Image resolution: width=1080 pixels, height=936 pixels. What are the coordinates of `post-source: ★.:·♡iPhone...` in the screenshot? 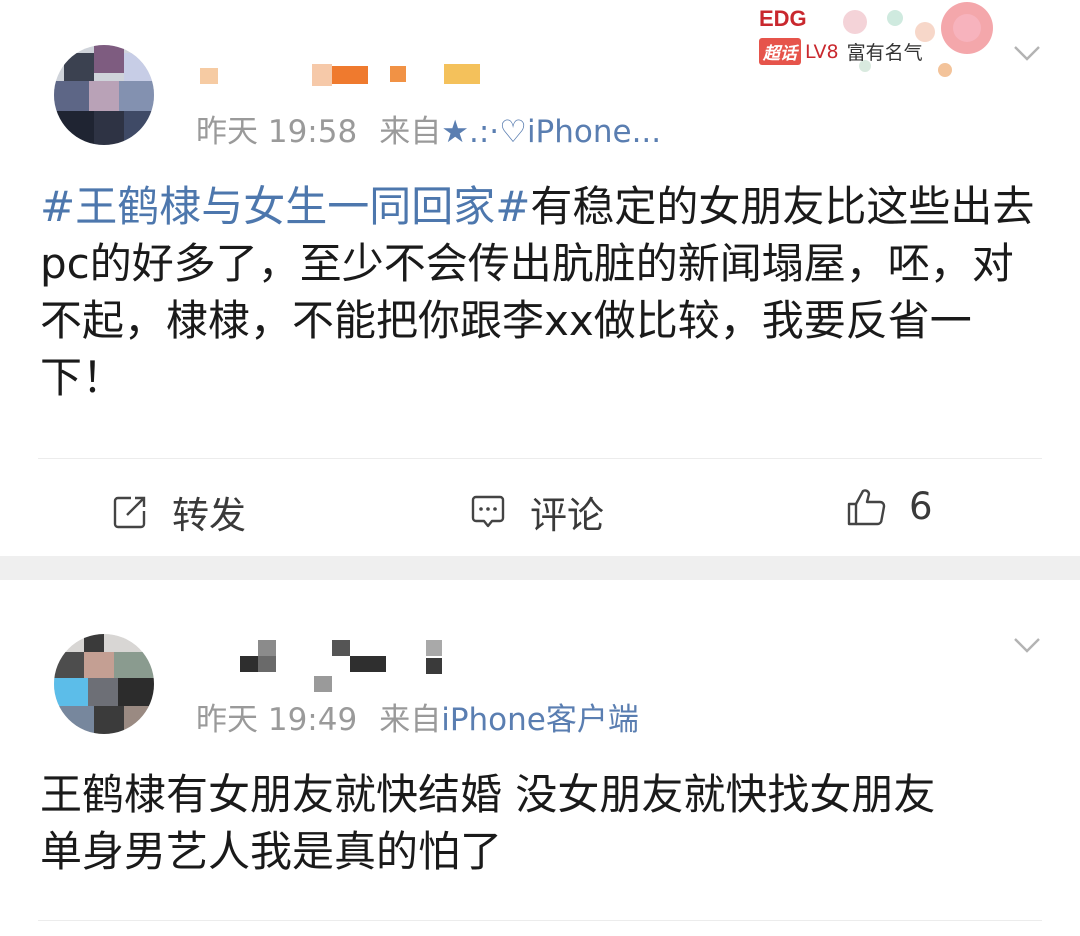 It's located at (551, 132).